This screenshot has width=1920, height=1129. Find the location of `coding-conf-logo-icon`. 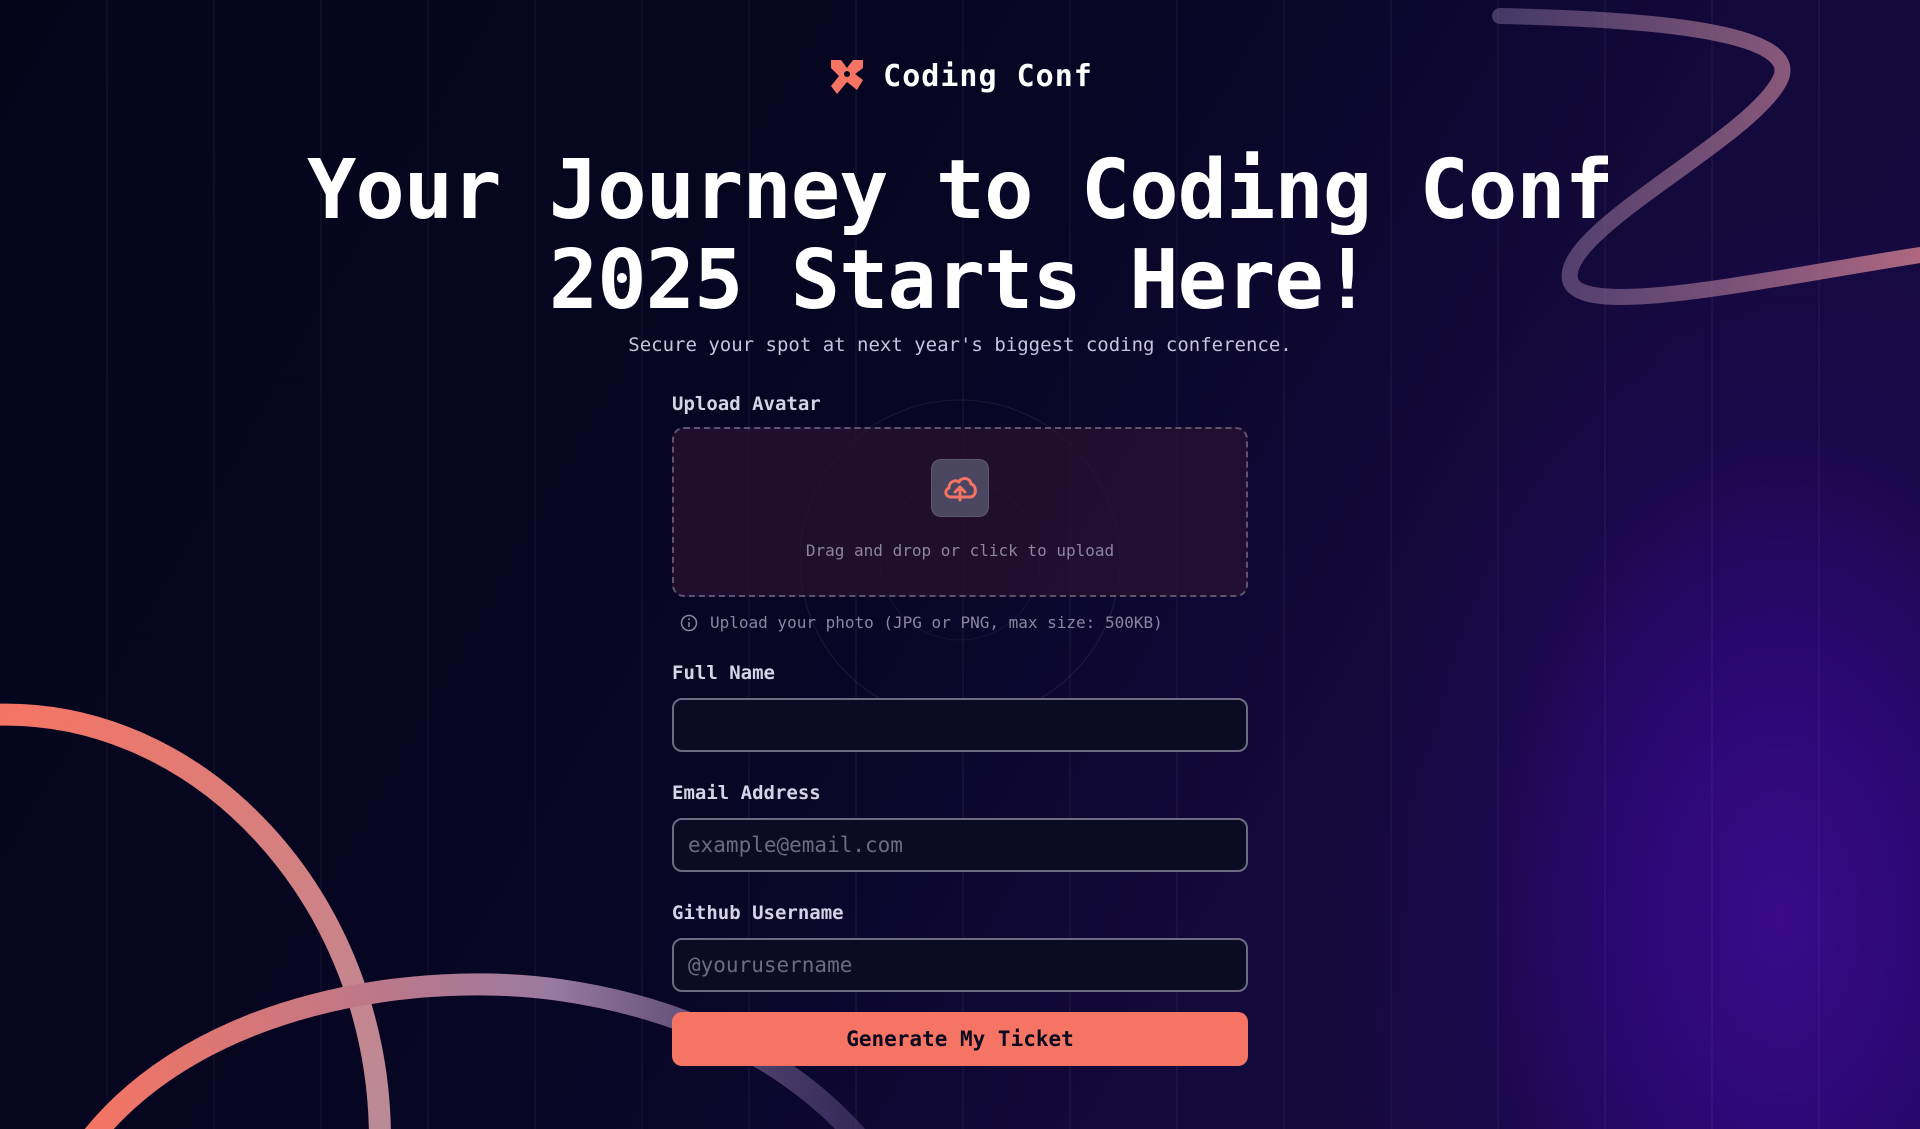

coding-conf-logo-icon is located at coordinates (847, 77).